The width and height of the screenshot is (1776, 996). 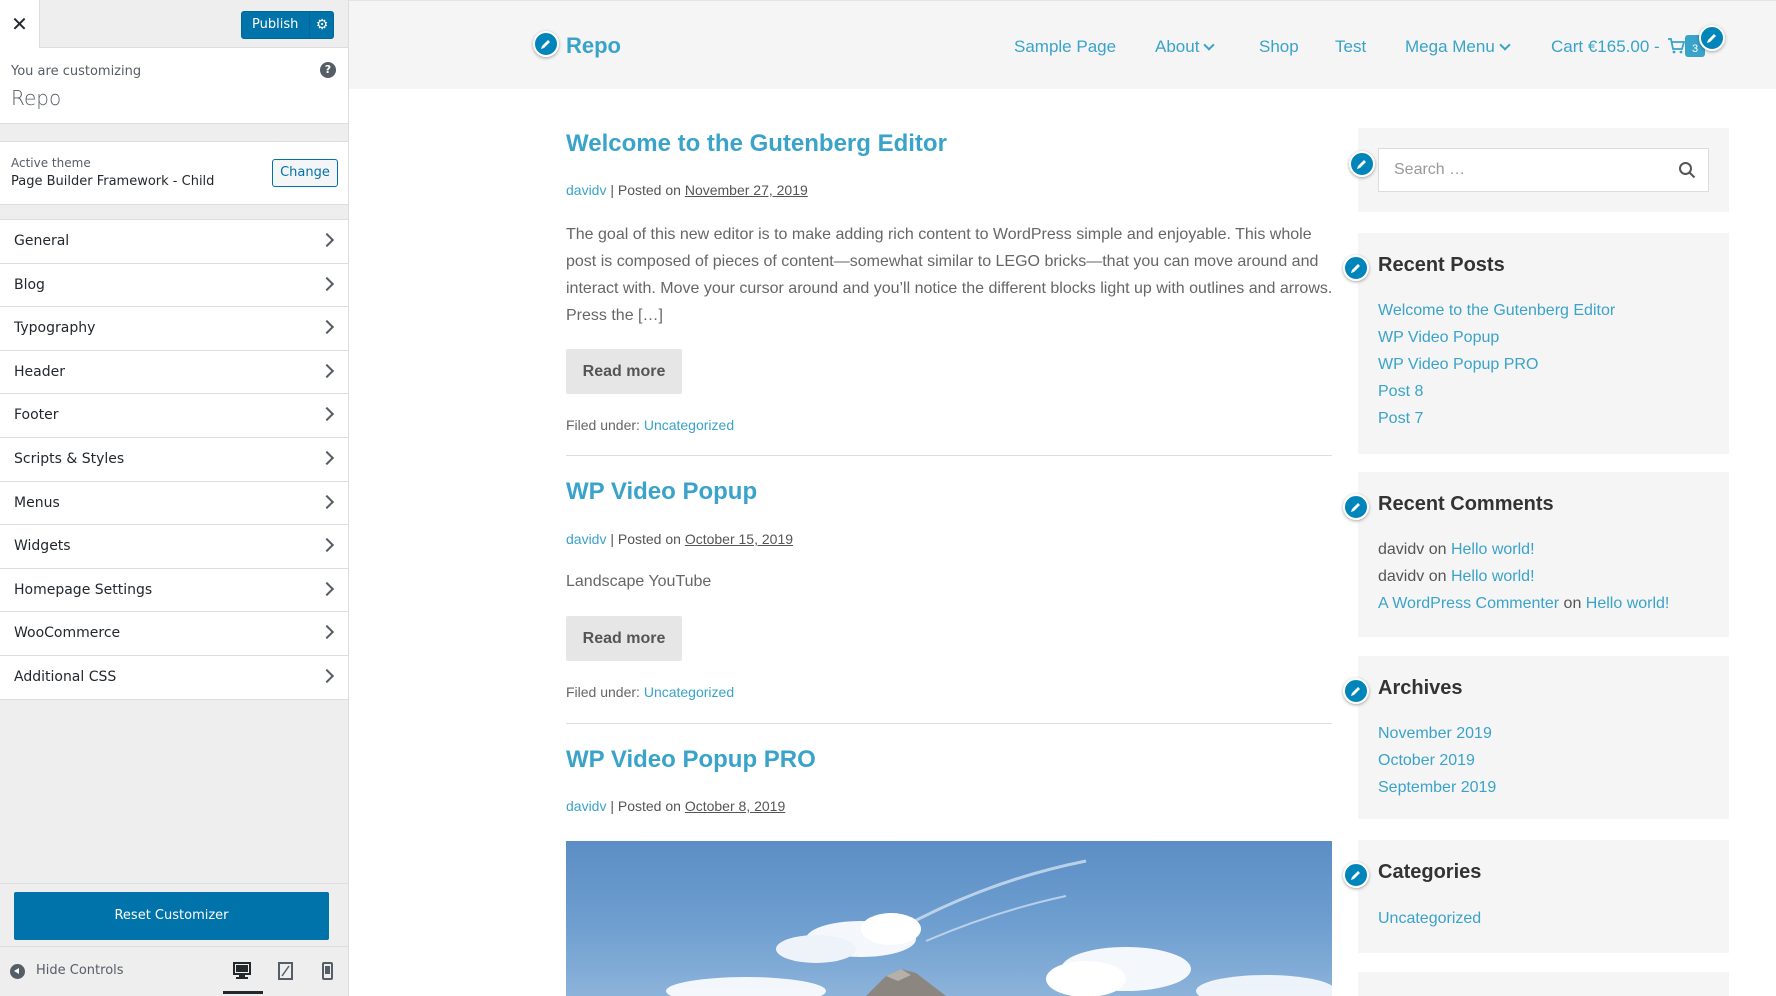 What do you see at coordinates (661, 492) in the screenshot?
I see `post-title: WP Video Popup` at bounding box center [661, 492].